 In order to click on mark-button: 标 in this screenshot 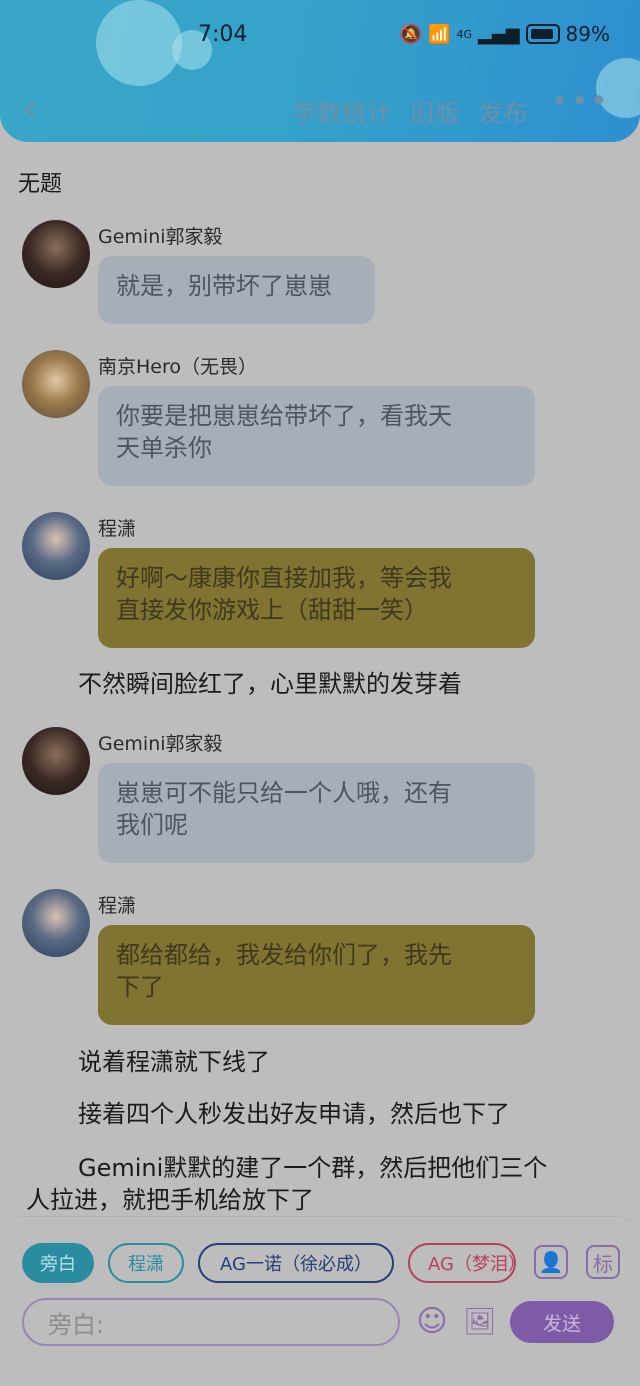, I will do `click(603, 1262)`.